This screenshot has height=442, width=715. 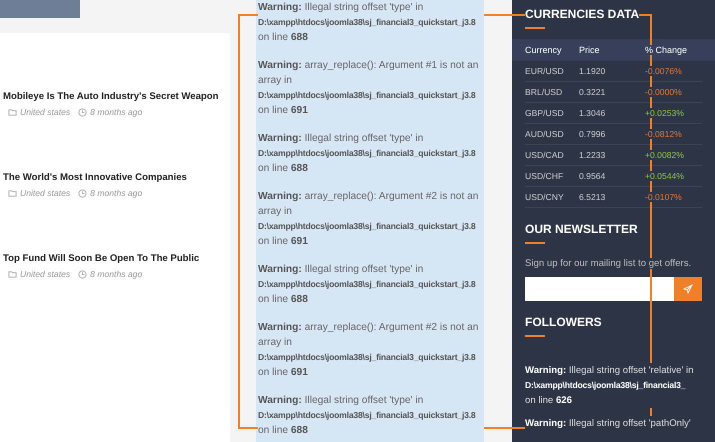 What do you see at coordinates (563, 322) in the screenshot?
I see `section-heading: FOLLOWERS` at bounding box center [563, 322].